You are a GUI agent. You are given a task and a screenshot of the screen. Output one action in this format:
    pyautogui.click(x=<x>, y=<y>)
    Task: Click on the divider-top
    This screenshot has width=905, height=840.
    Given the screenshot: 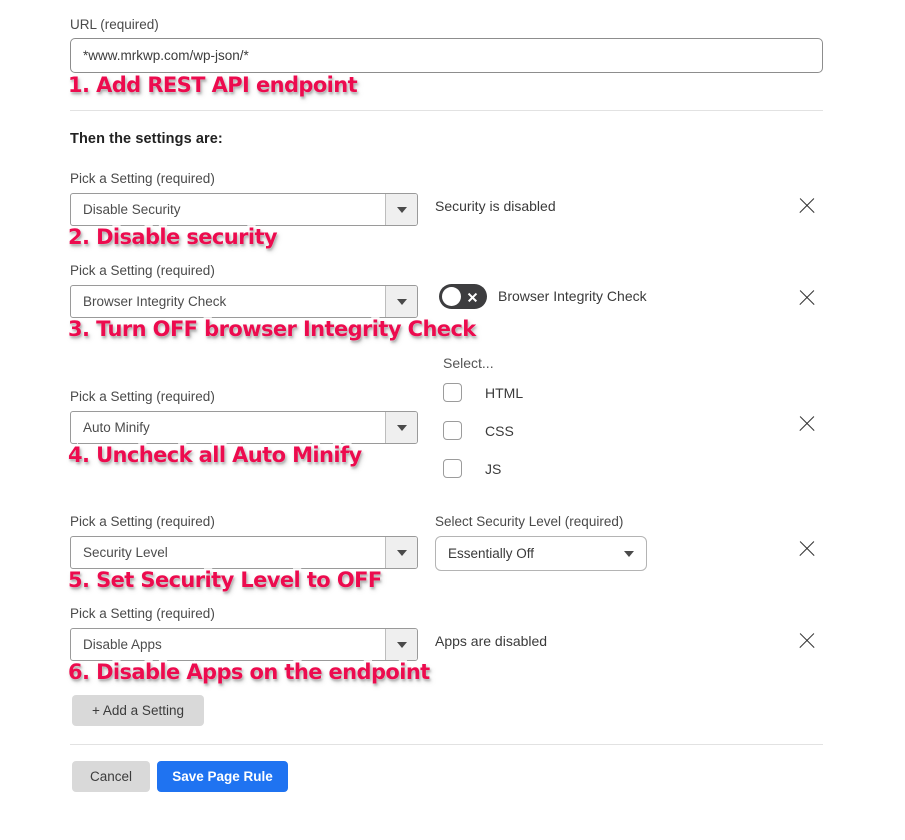 What is the action you would take?
    pyautogui.click(x=446, y=110)
    